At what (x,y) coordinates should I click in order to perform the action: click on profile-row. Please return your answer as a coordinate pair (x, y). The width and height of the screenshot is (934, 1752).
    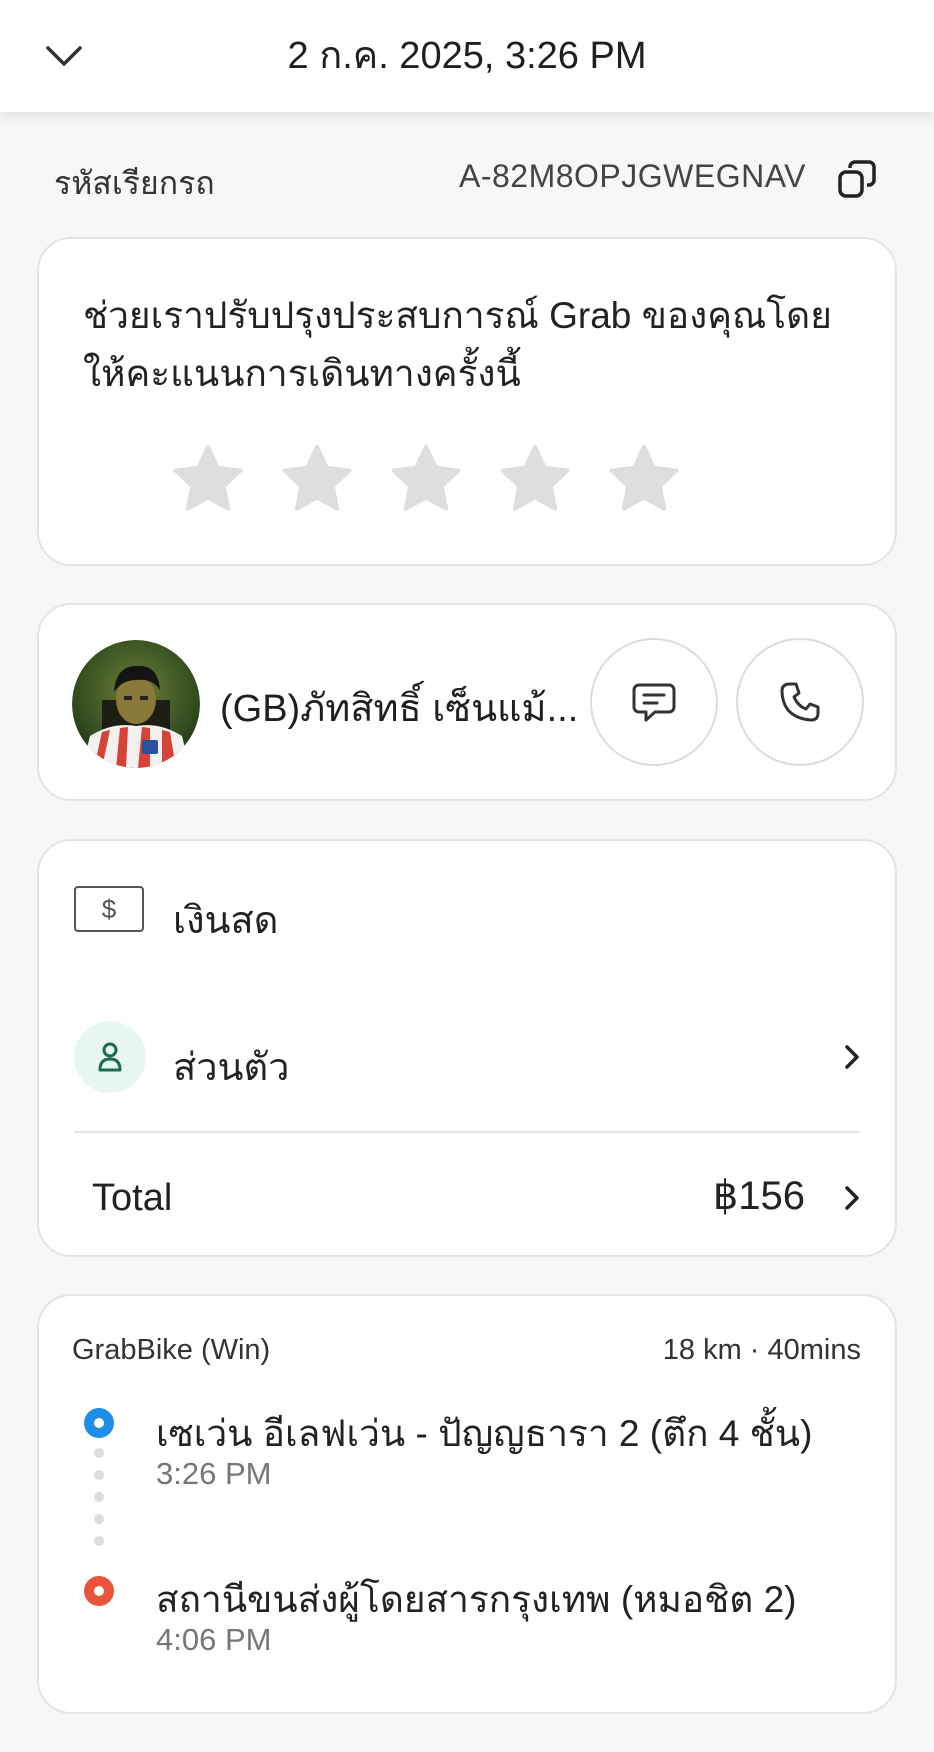
    Looking at the image, I should click on (467, 1057).